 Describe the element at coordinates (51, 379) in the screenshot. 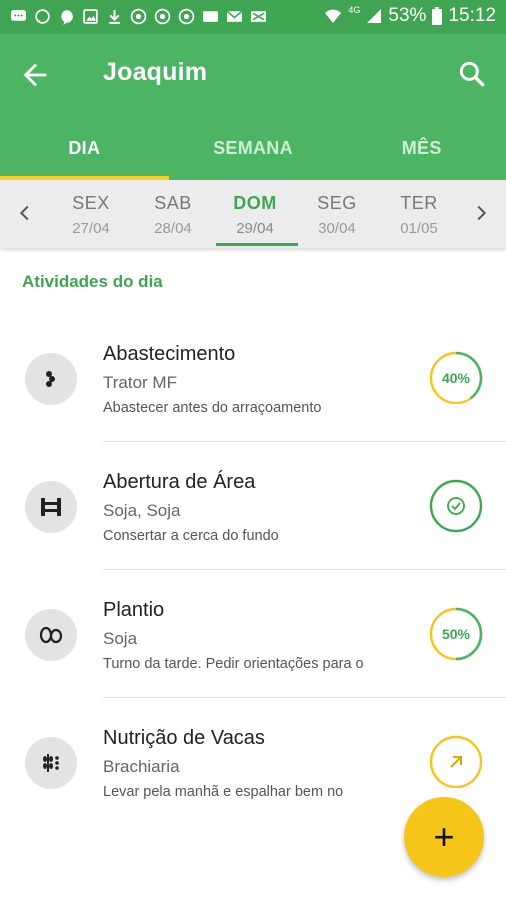

I see `fuel-icon` at that location.